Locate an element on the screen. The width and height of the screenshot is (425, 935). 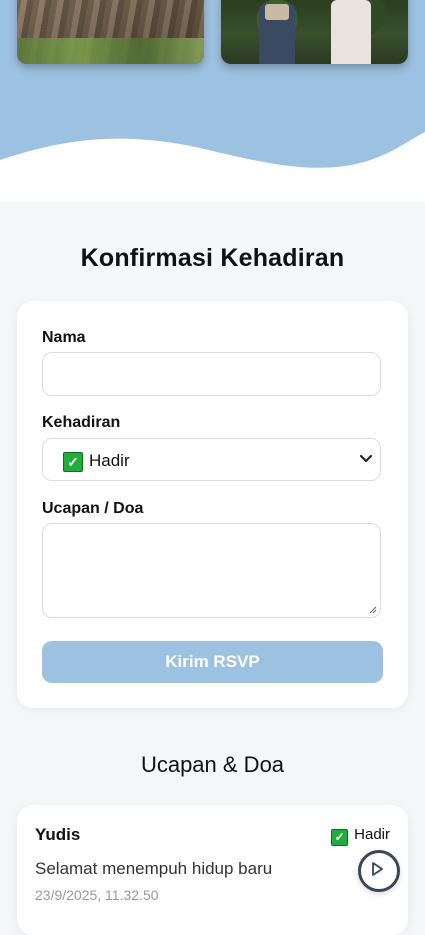
wish-status-badge: ✓ Hadir is located at coordinates (360, 836).